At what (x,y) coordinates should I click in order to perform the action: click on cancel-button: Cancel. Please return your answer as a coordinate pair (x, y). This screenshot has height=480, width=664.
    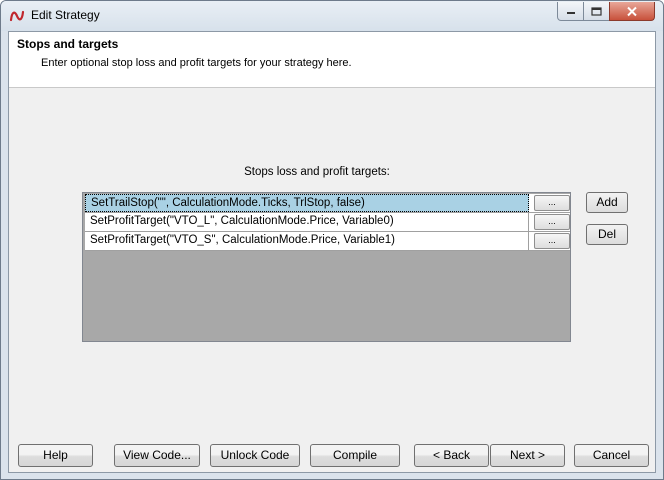
    Looking at the image, I should click on (611, 455).